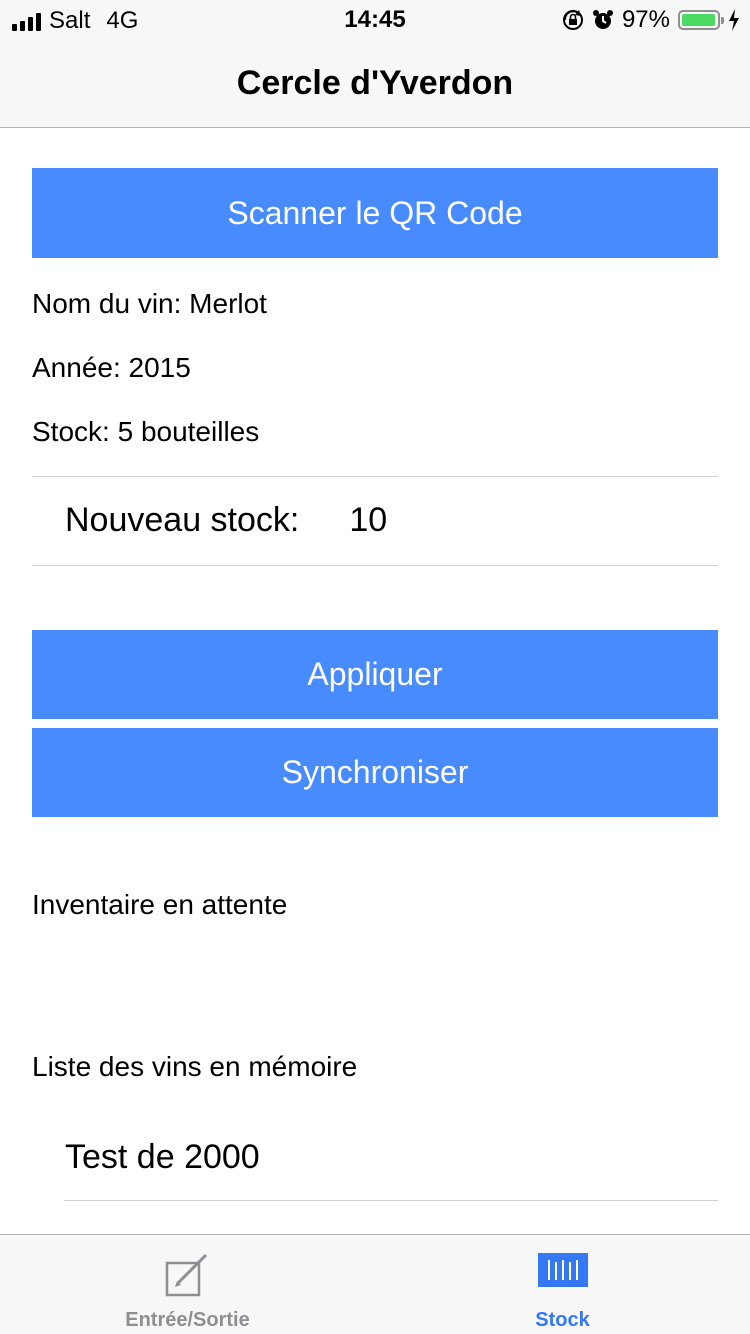  What do you see at coordinates (146, 431) in the screenshot?
I see `wine-stock-text: Stock: 5 bouteilles` at bounding box center [146, 431].